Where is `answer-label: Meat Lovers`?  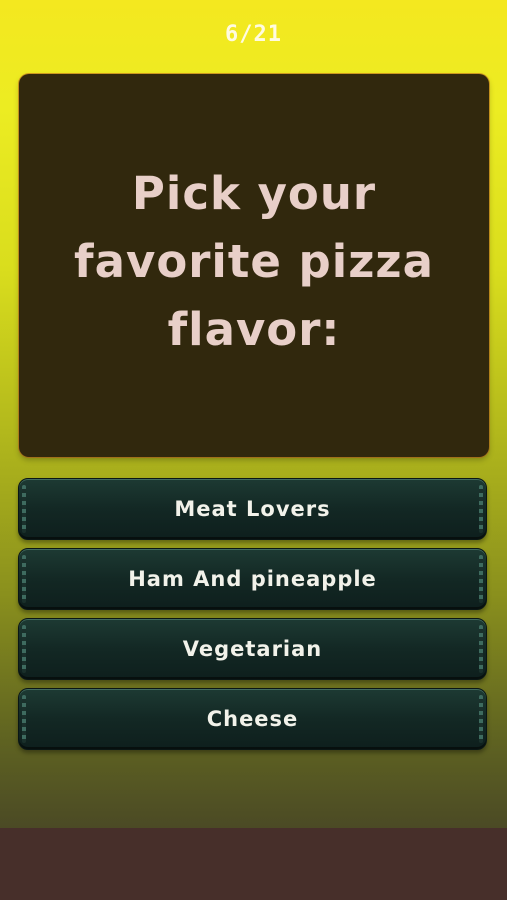
answer-label: Meat Lovers is located at coordinates (252, 509).